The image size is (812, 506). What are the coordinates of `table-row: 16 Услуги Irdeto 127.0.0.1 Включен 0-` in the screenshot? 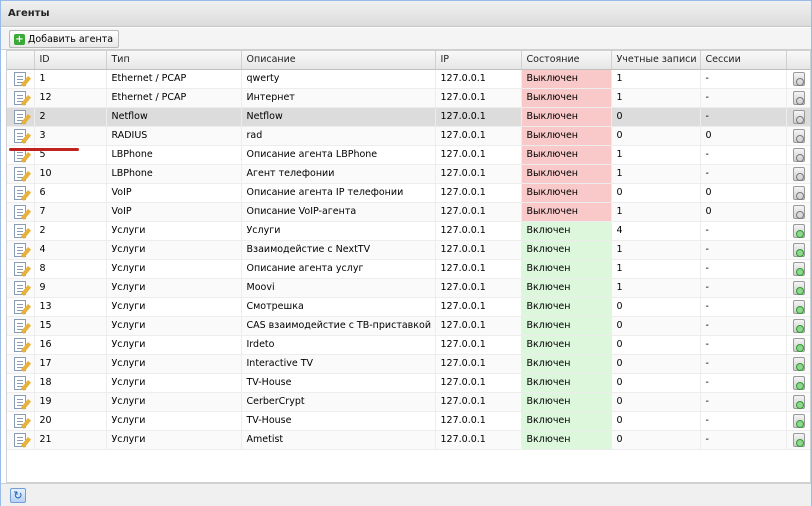 It's located at (408, 345).